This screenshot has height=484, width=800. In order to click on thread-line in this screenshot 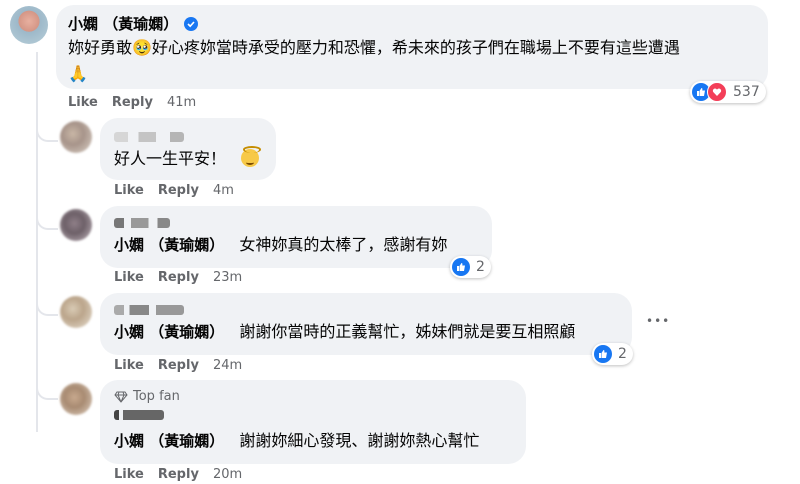, I will do `click(37, 242)`.